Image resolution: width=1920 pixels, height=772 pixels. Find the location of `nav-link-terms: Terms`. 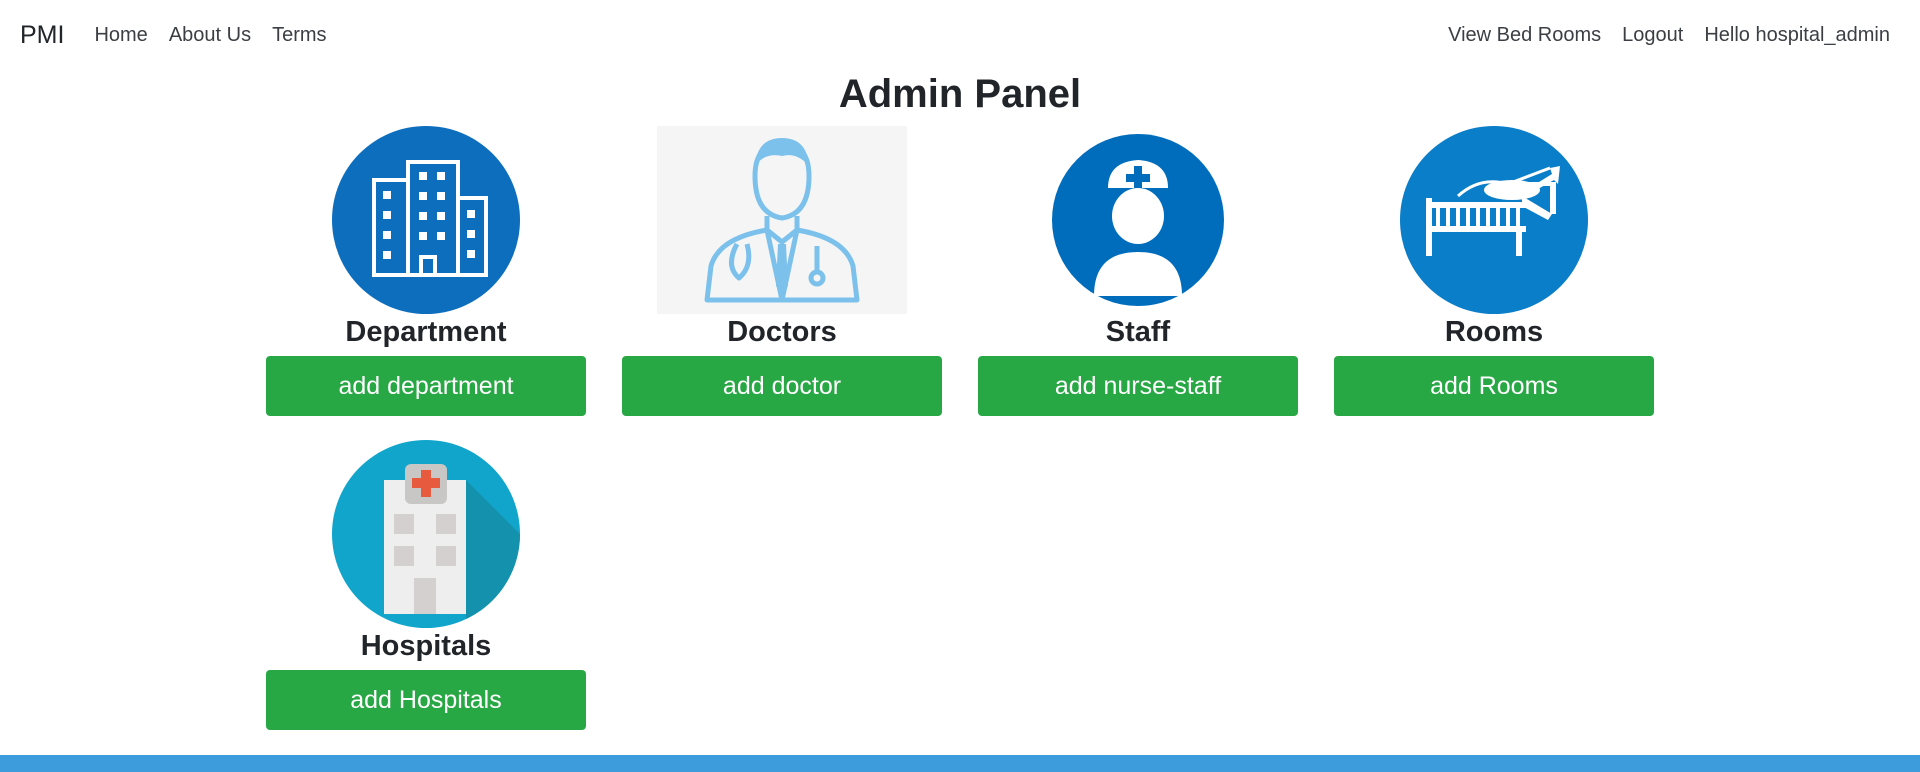

nav-link-terms: Terms is located at coordinates (299, 35).